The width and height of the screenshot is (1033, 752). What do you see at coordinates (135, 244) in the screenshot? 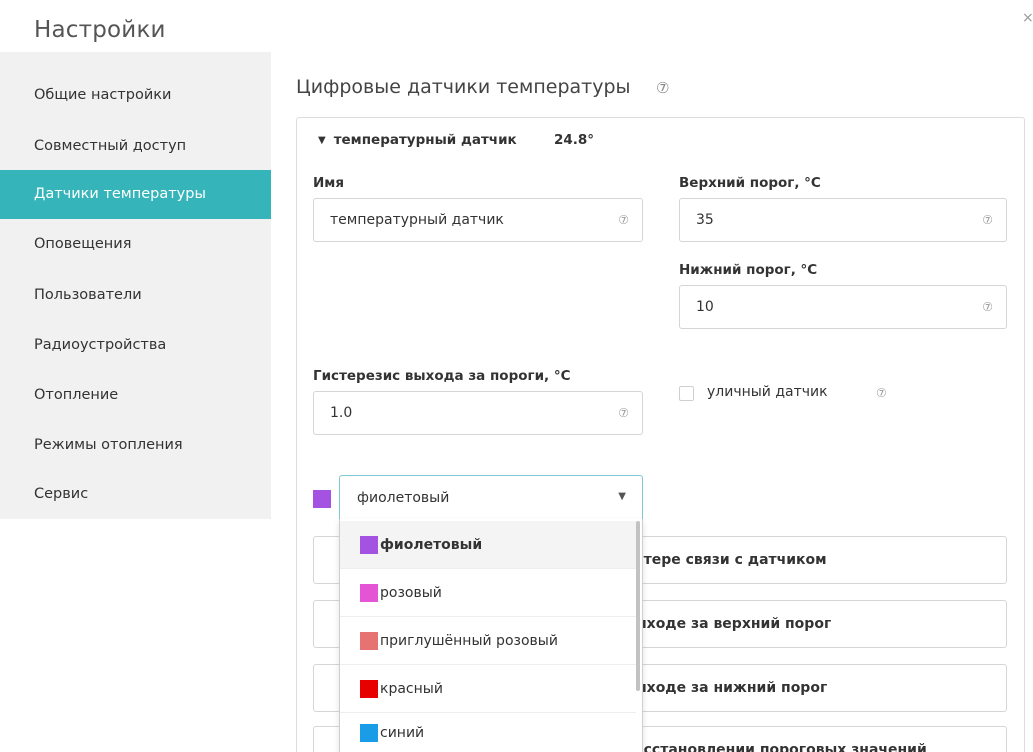
I see `sidebar-item-notifications: Оповещения` at bounding box center [135, 244].